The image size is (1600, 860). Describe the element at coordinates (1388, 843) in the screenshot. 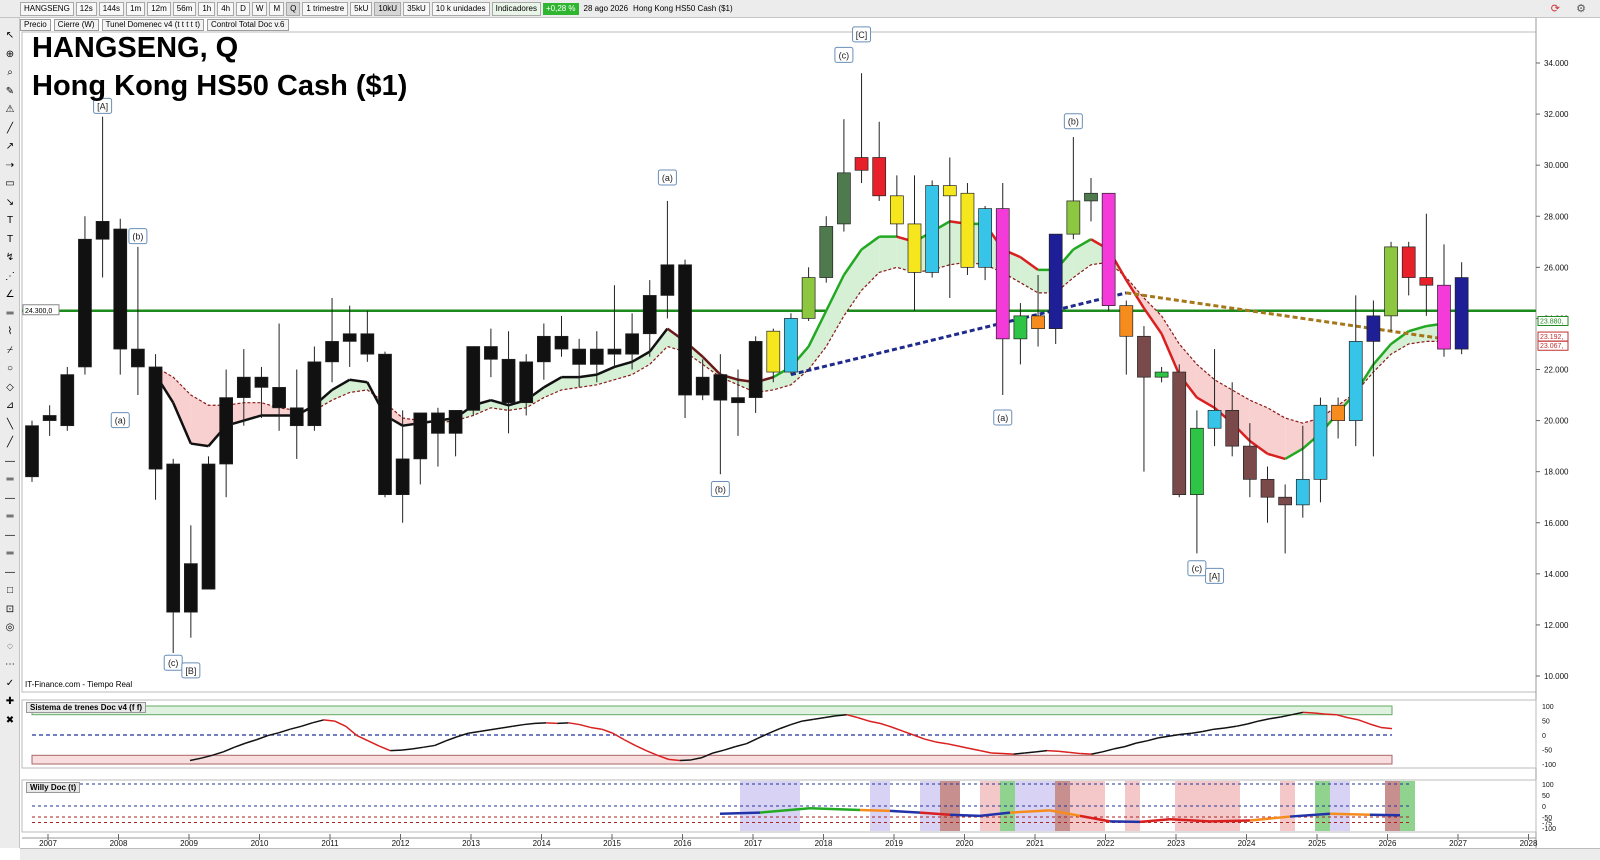

I see `x-tick-label: 2026` at that location.